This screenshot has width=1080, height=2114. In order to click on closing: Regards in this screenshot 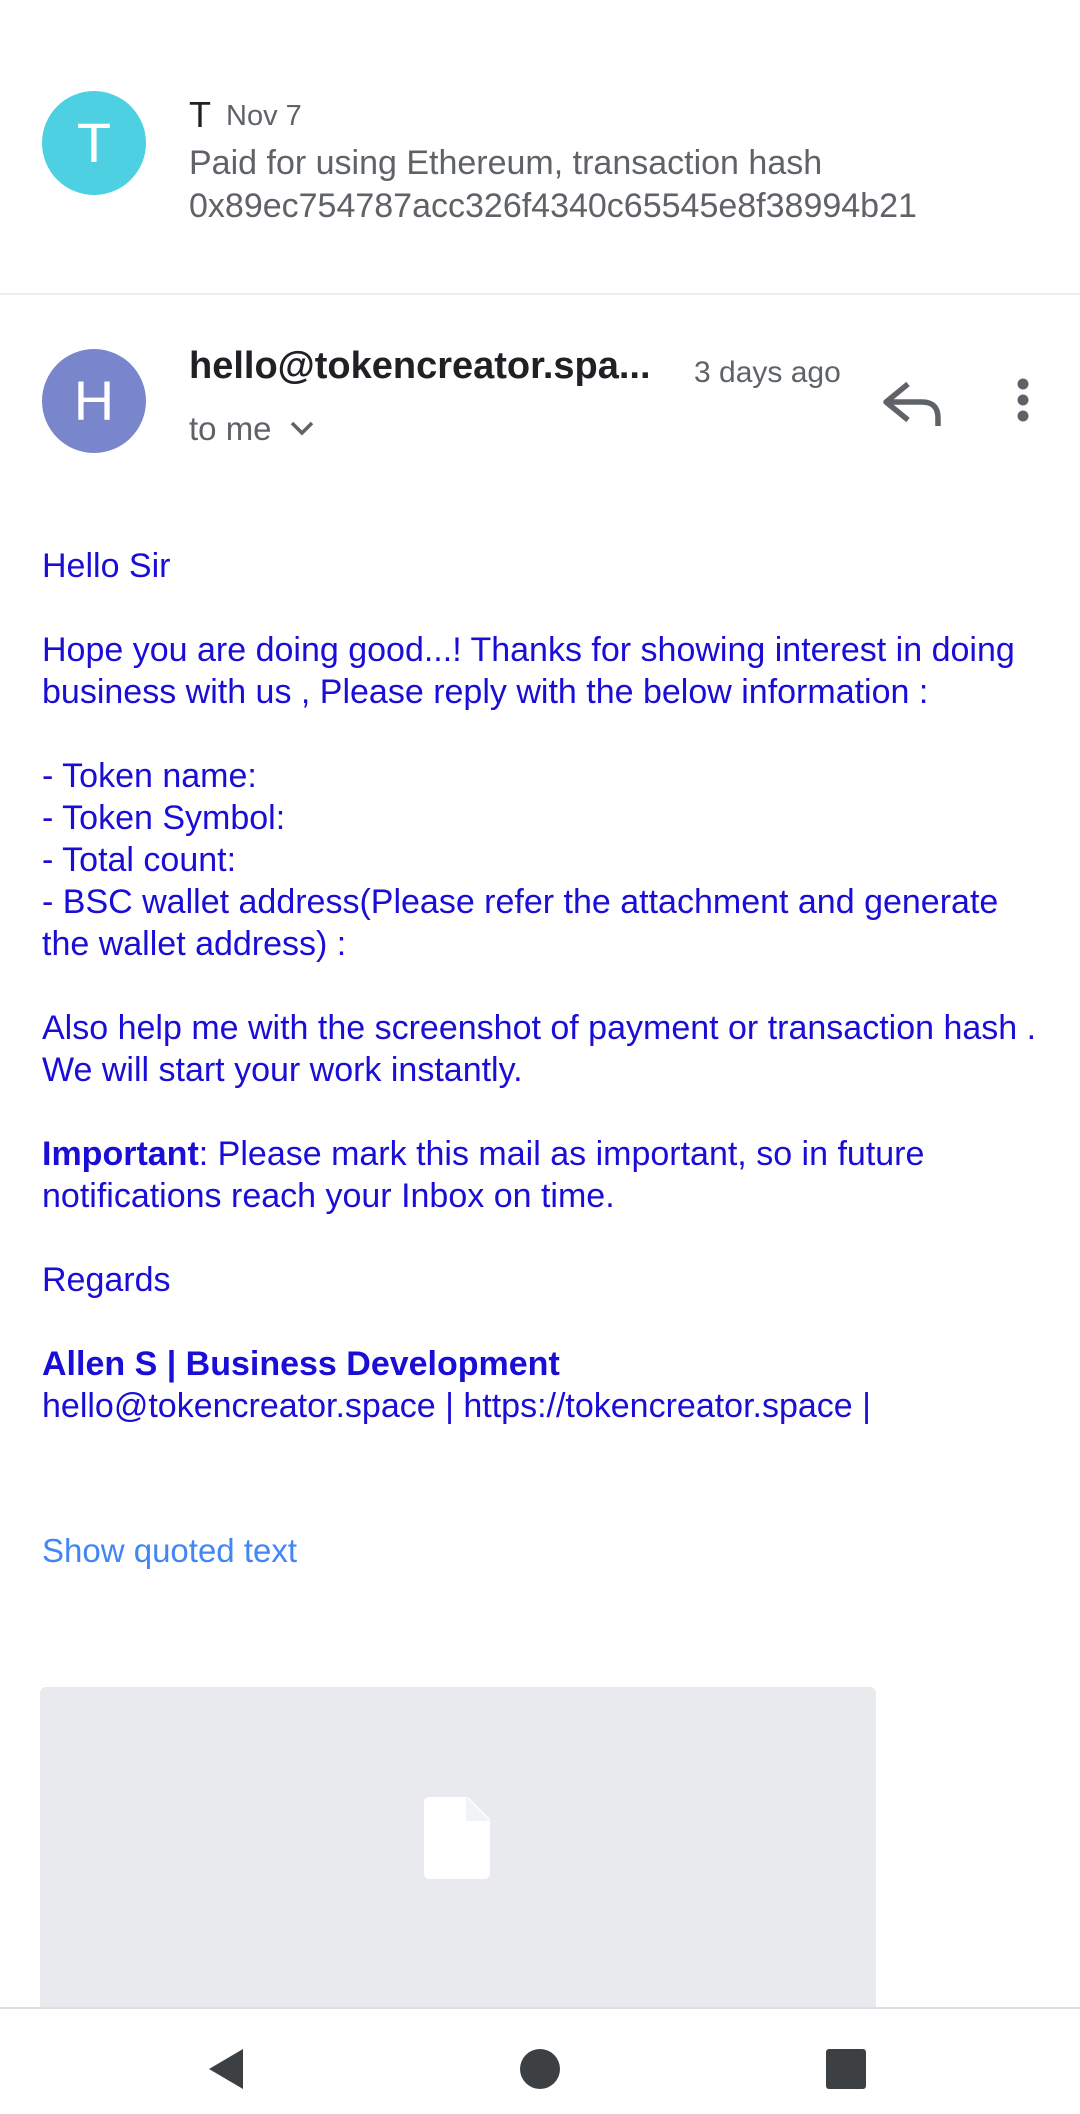, I will do `click(106, 1280)`.